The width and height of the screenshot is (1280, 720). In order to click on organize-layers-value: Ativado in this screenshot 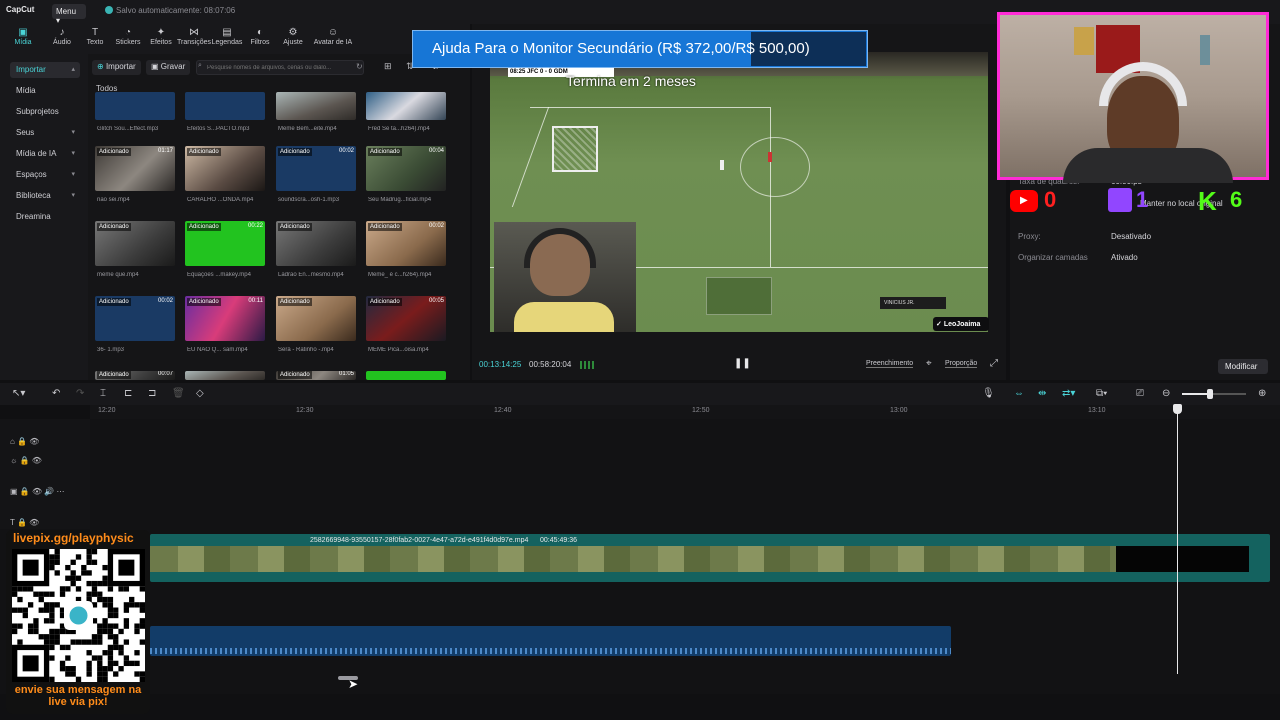, I will do `click(1124, 257)`.